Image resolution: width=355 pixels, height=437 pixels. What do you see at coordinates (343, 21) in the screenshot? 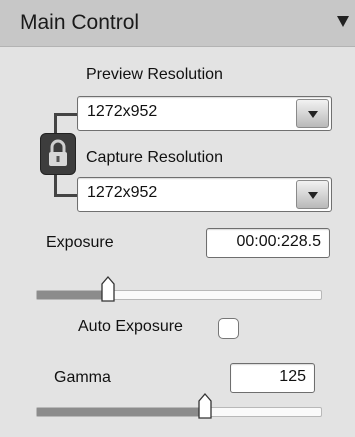
I see `chevron-down-icon` at bounding box center [343, 21].